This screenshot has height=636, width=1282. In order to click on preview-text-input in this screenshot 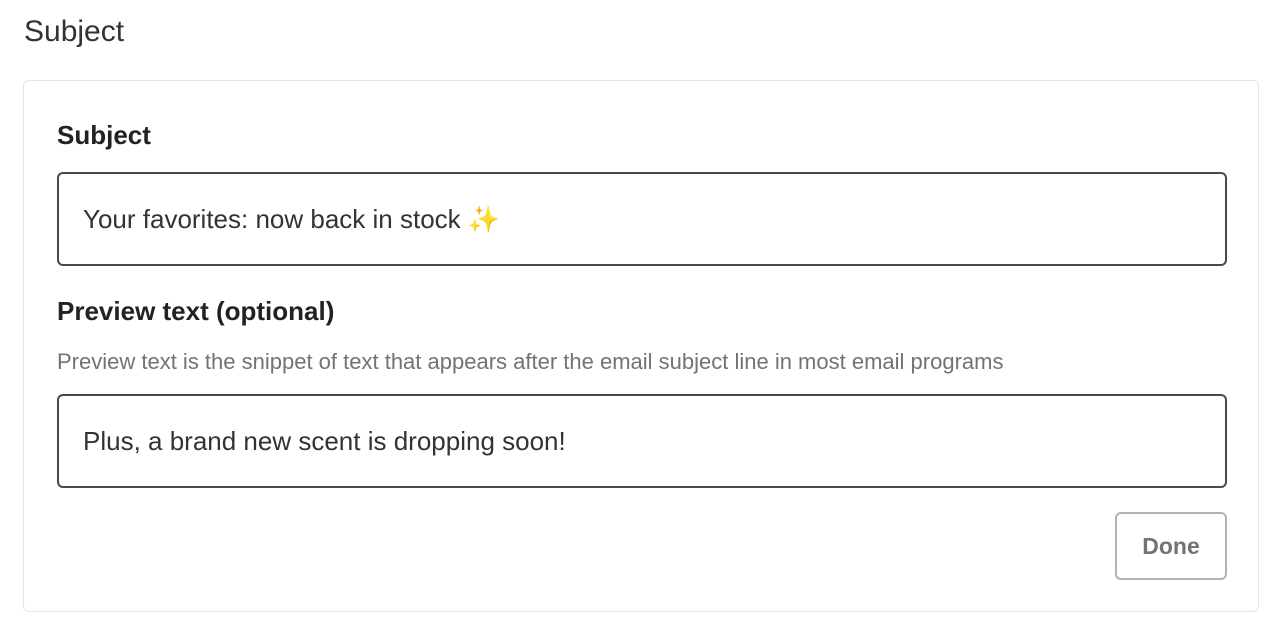, I will do `click(642, 441)`.